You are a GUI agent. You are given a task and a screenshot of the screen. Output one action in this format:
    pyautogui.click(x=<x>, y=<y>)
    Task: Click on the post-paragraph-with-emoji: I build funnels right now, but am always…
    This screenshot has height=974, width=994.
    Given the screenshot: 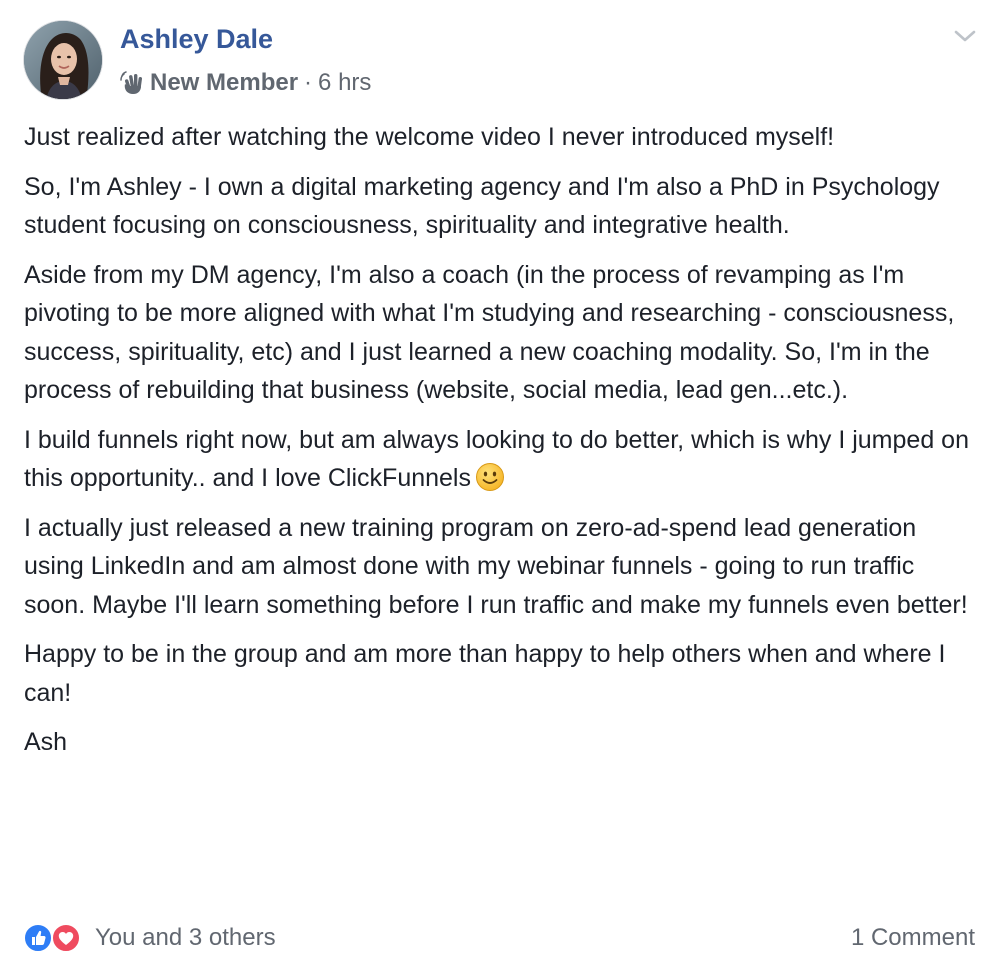 What is the action you would take?
    pyautogui.click(x=501, y=459)
    